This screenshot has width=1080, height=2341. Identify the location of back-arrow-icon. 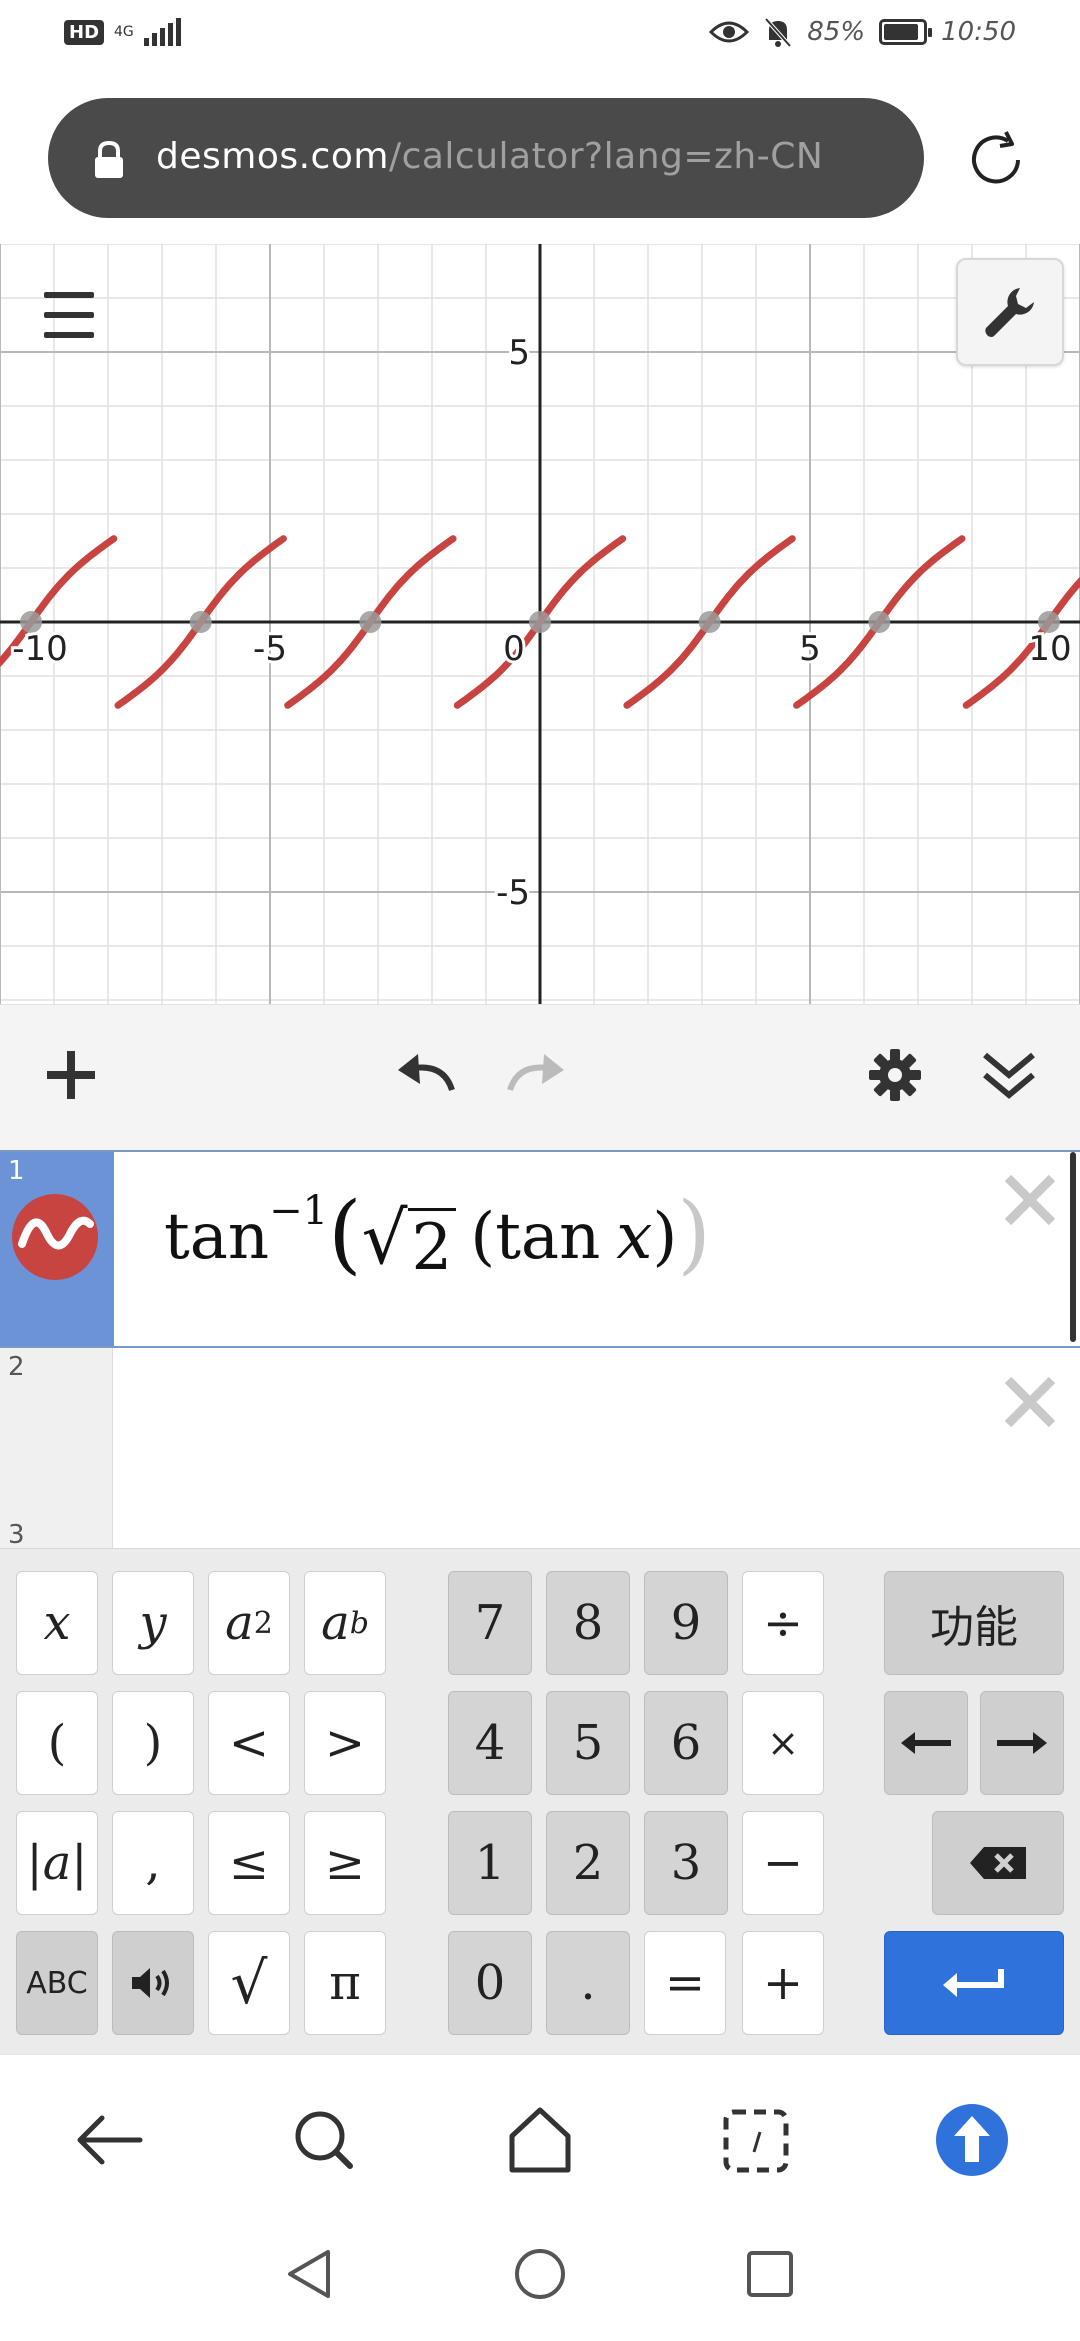
(108, 2140).